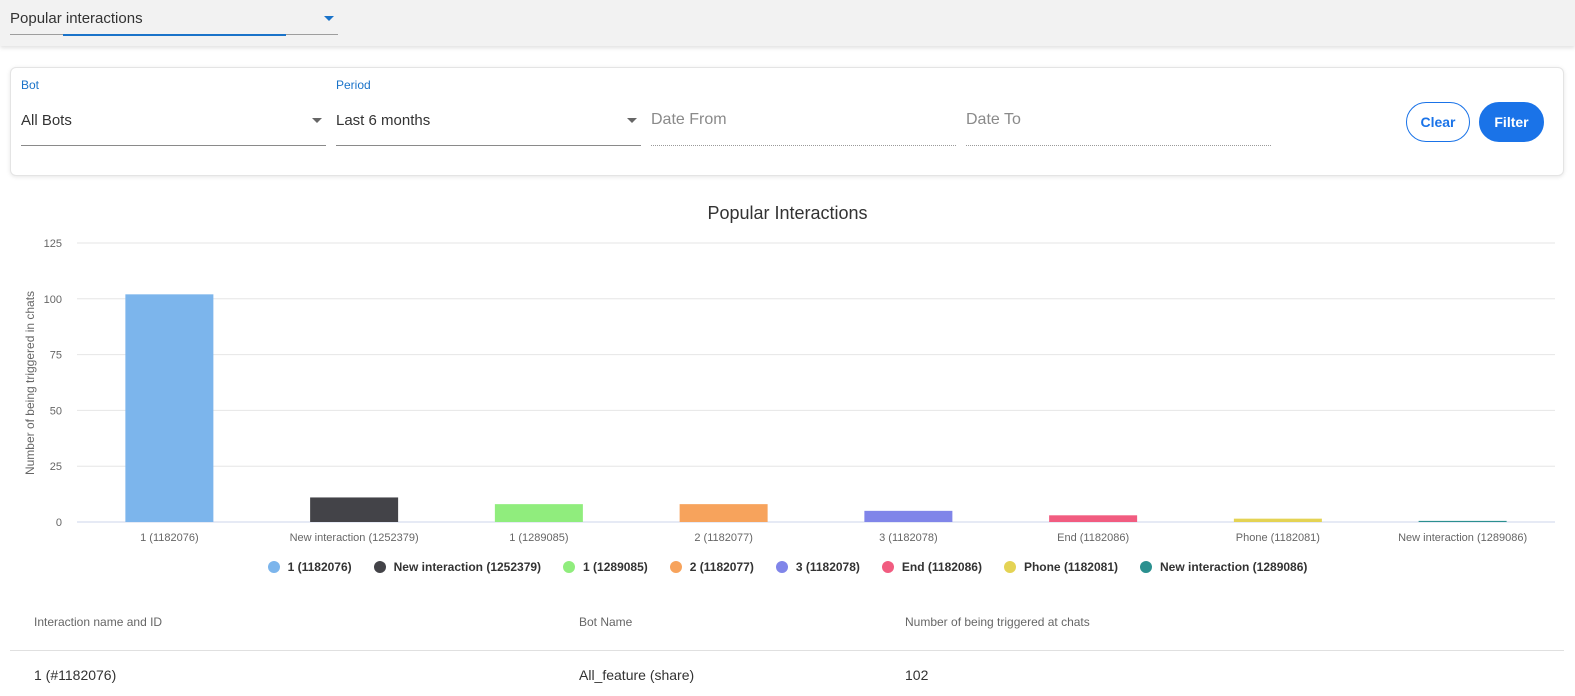 The image size is (1575, 696). What do you see at coordinates (689, 119) in the screenshot?
I see `date-from-placeholder: Date From` at bounding box center [689, 119].